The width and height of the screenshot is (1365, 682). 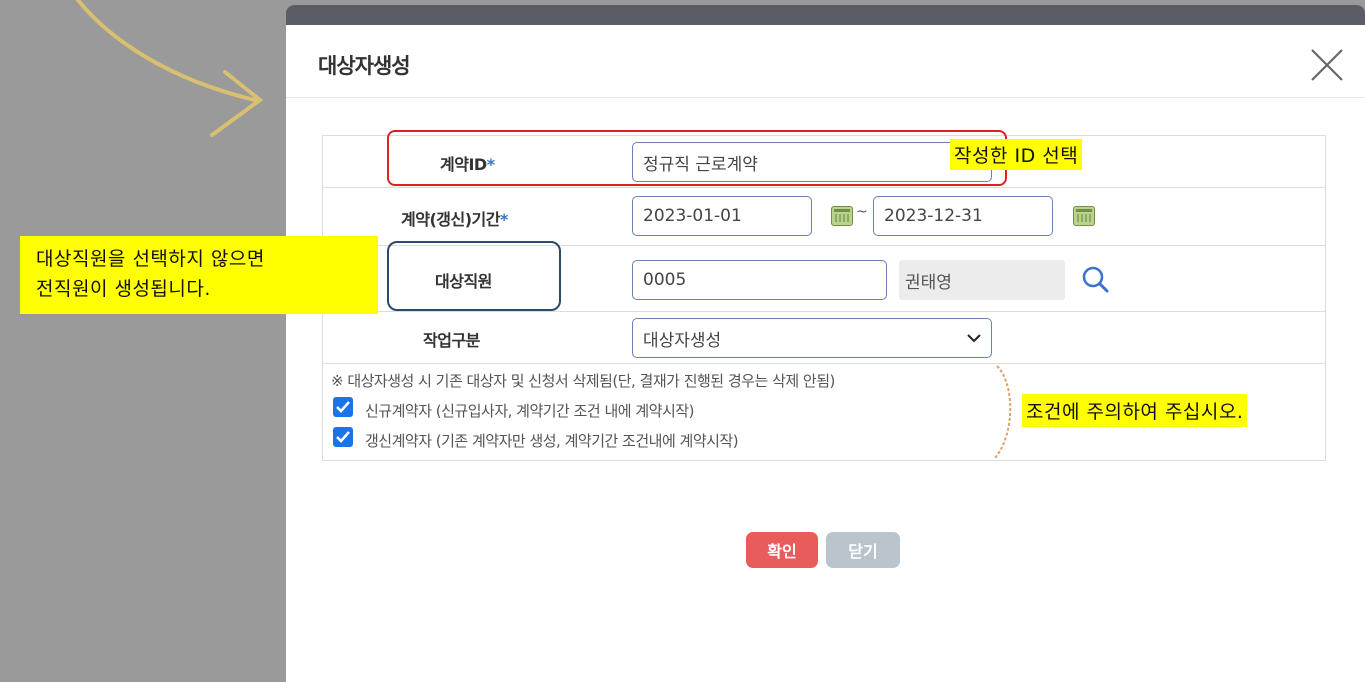 What do you see at coordinates (928, 282) in the screenshot?
I see `employee-name-value: 권태영` at bounding box center [928, 282].